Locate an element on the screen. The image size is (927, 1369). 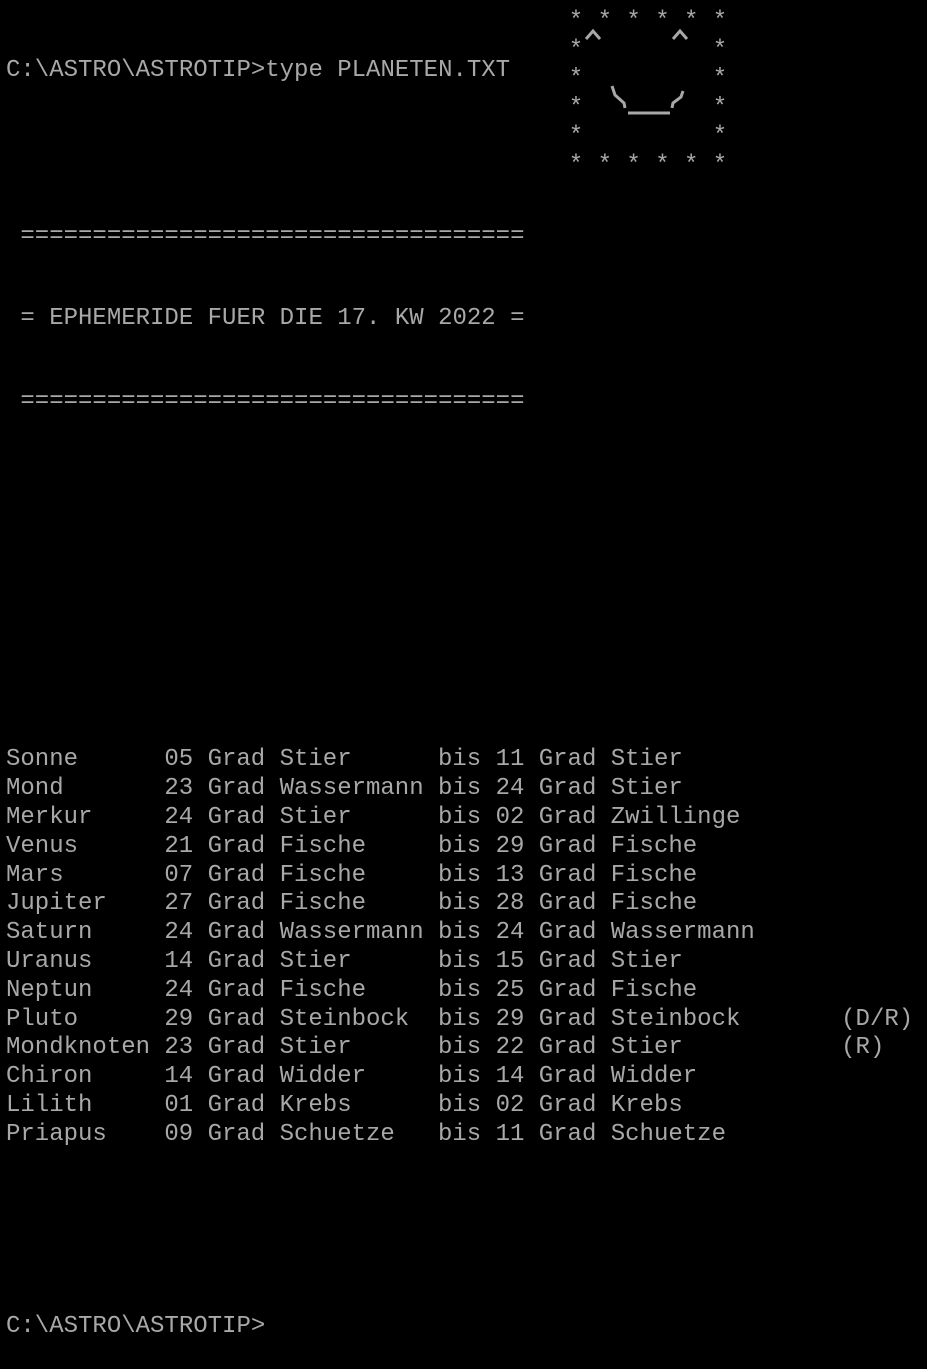
planet-name: Priapus is located at coordinates (56, 1134).